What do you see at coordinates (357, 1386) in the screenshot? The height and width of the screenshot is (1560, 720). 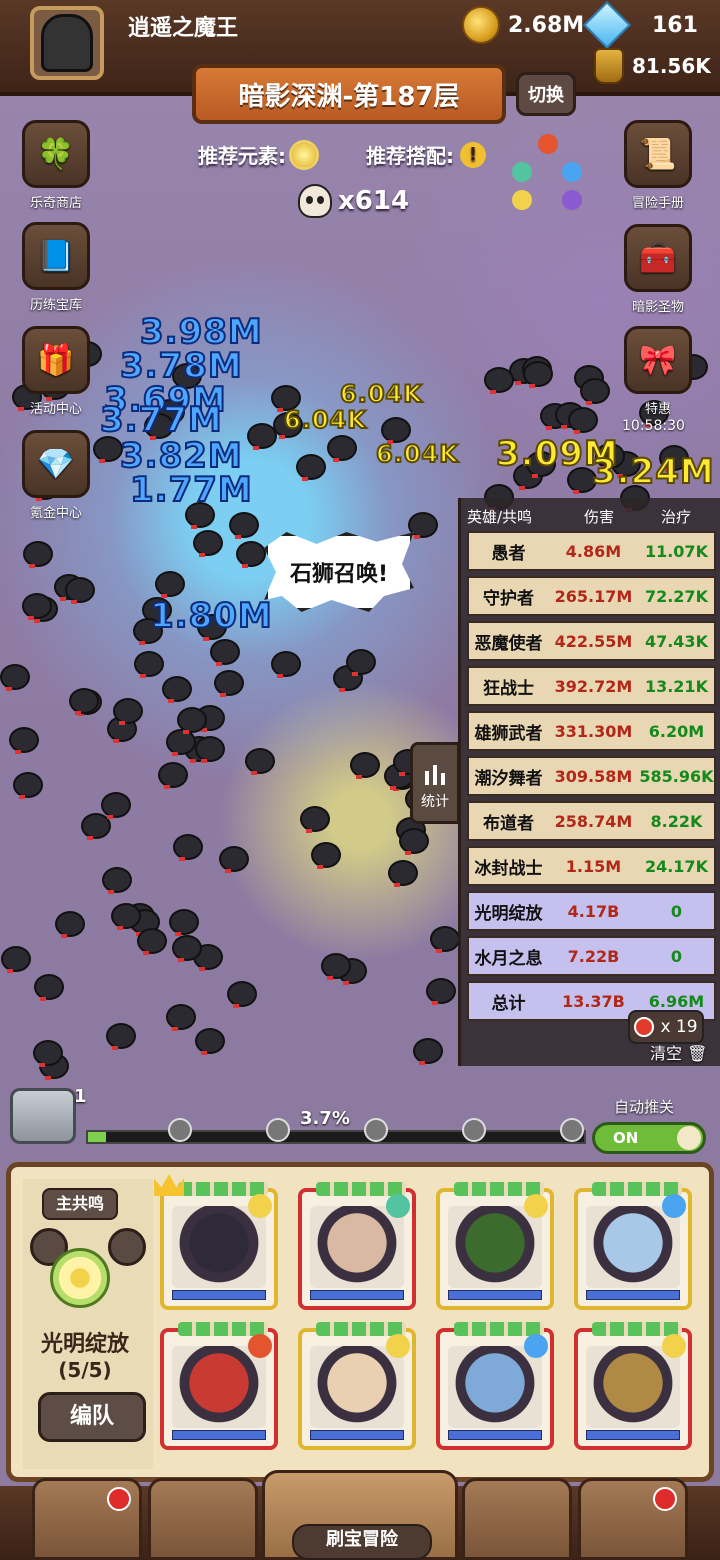 I see `hero-card-crowned-king` at bounding box center [357, 1386].